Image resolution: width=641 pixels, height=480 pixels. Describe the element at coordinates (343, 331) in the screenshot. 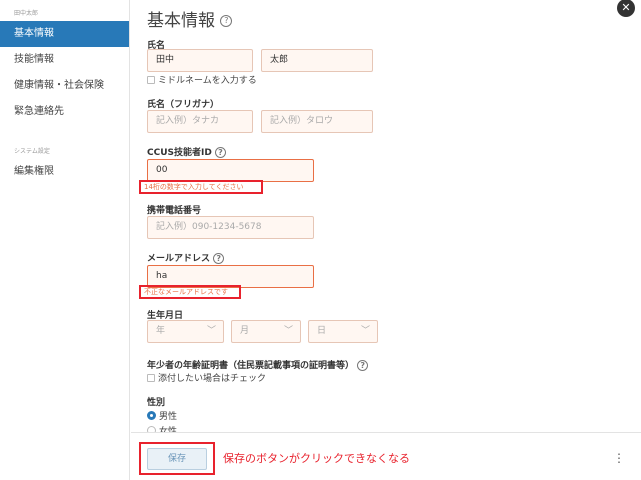

I see `birth-day-select: 日 ﹀` at that location.